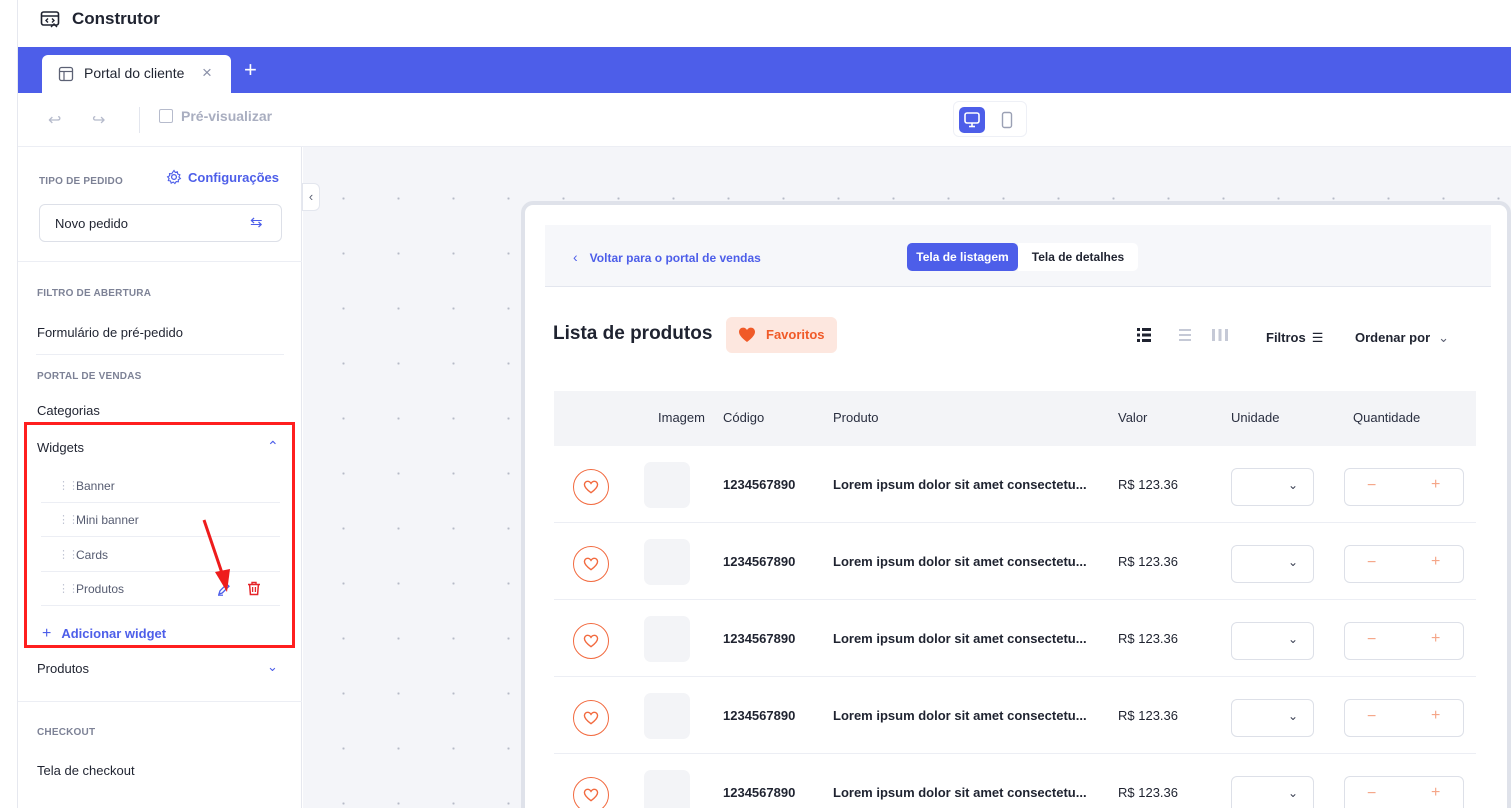  Describe the element at coordinates (1133, 417) in the screenshot. I see `column-header-value: Valor` at that location.